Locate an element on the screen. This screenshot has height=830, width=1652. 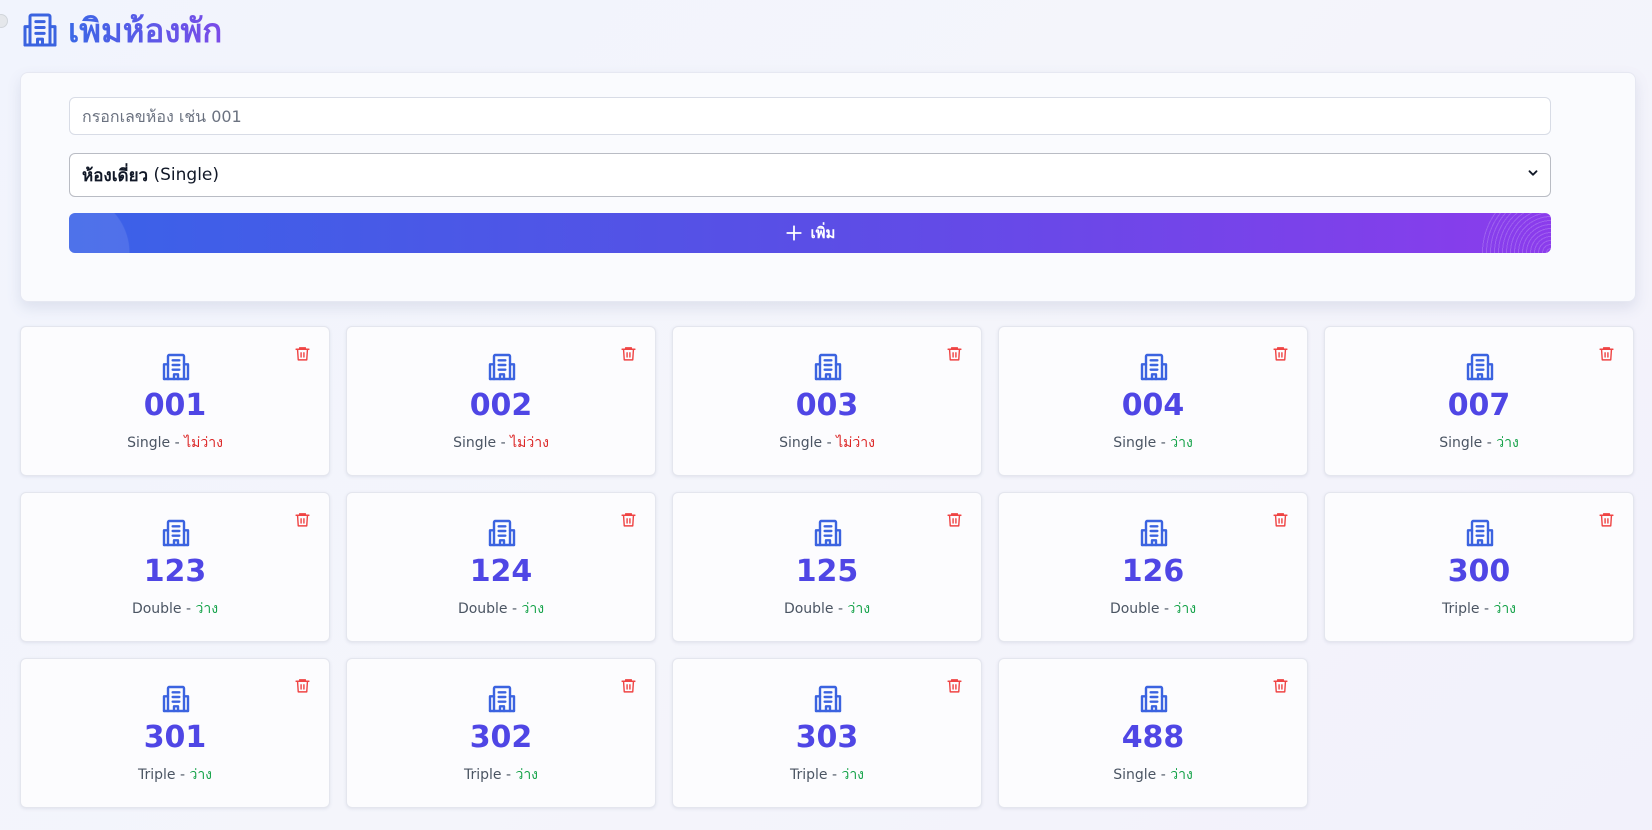
room-card-123: 123 Double - ว่าง is located at coordinates (175, 567).